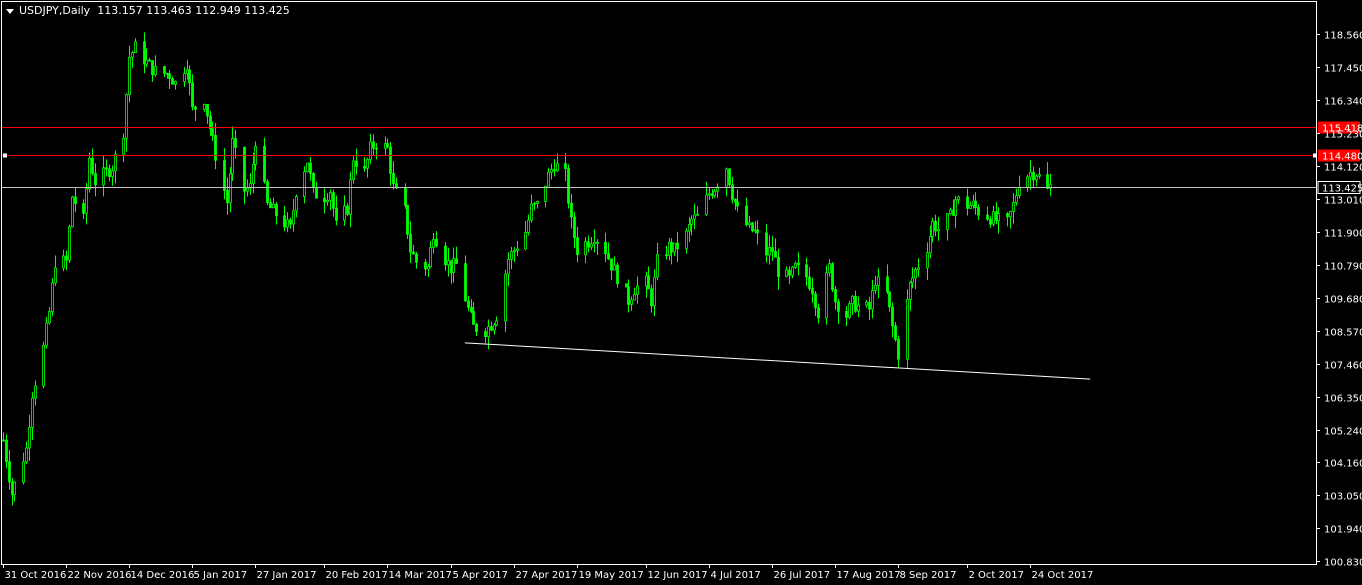  I want to click on x-tick-label: 20 Feb 2017, so click(357, 575).